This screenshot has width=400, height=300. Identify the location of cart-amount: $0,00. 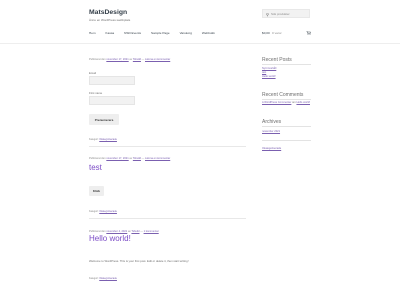
(266, 33).